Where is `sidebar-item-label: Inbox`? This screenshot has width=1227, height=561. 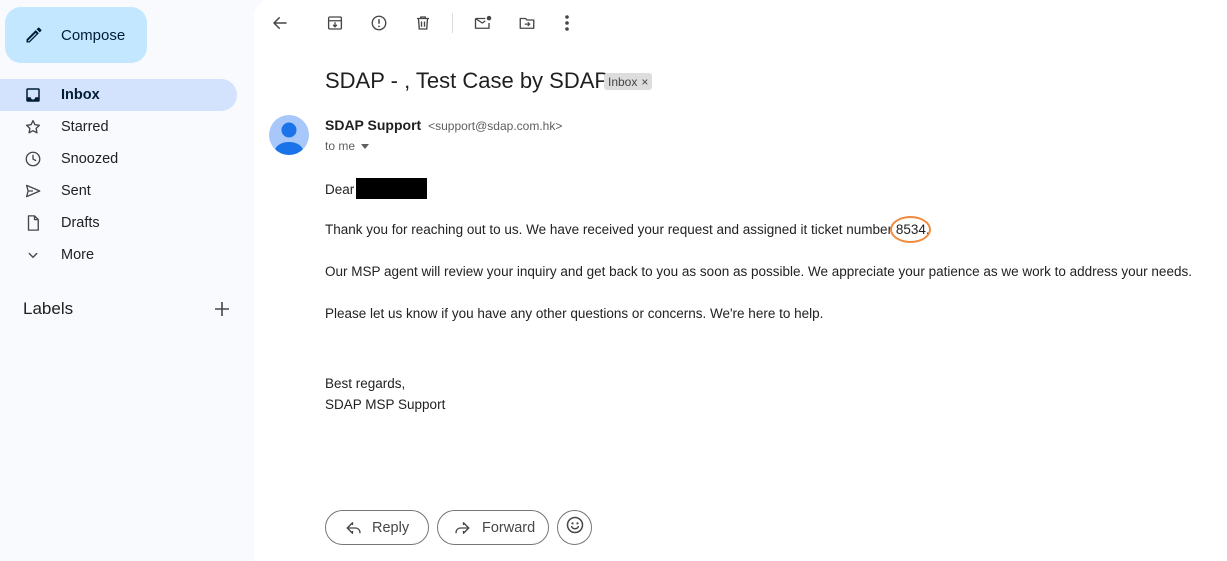 sidebar-item-label: Inbox is located at coordinates (80, 95).